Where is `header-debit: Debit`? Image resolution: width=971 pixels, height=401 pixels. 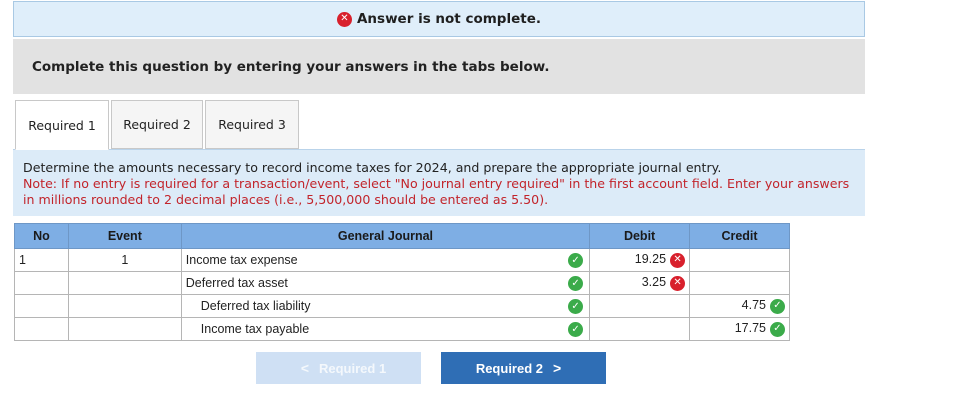 header-debit: Debit is located at coordinates (640, 236).